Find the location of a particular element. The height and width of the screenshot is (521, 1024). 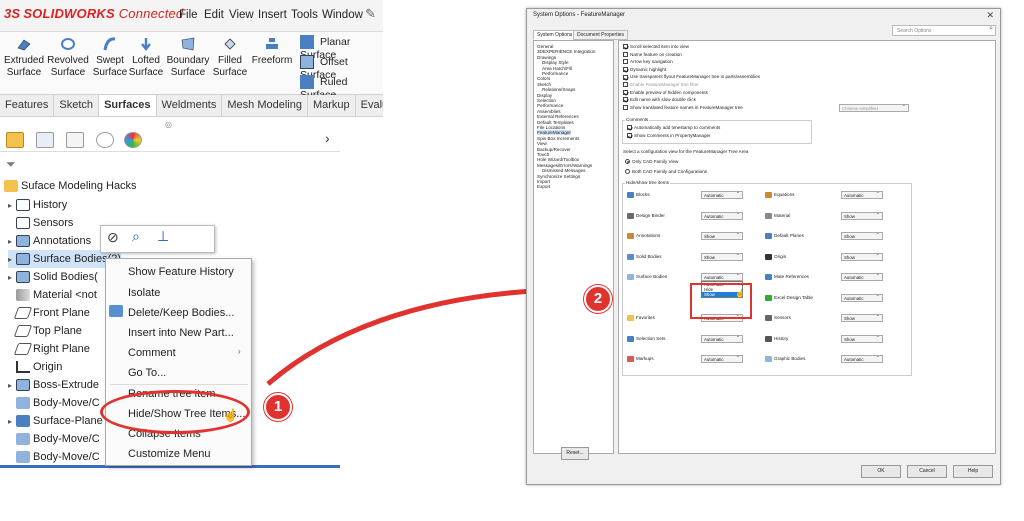

menu-file: File is located at coordinates (188, 15).